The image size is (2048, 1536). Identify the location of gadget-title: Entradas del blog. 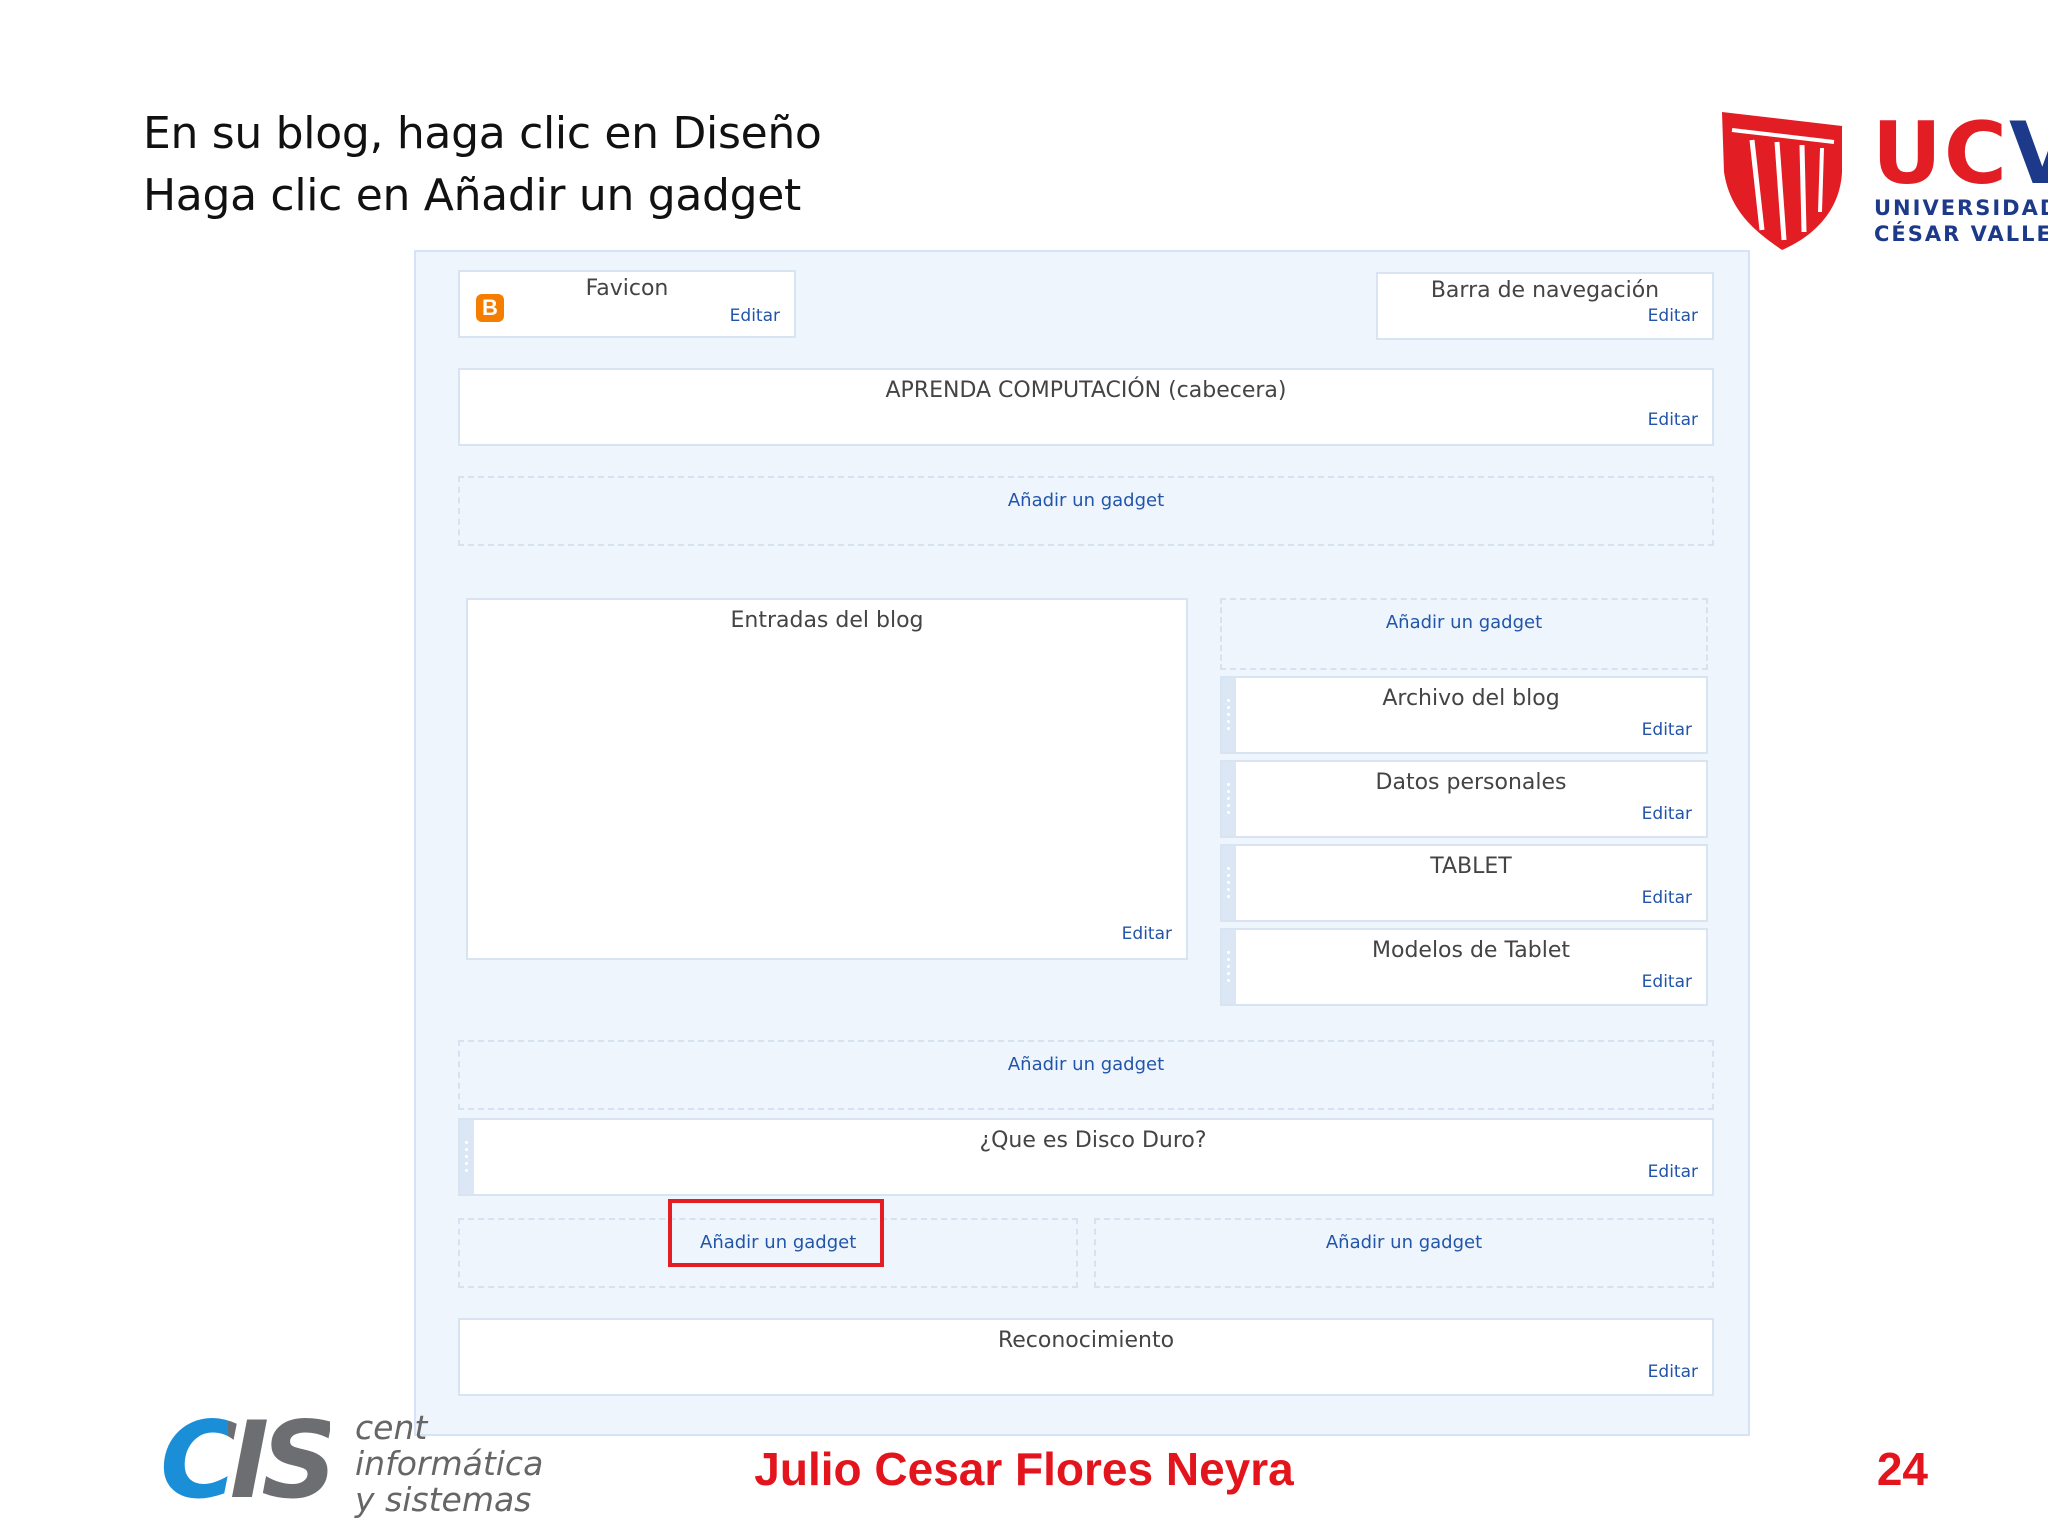
(827, 620).